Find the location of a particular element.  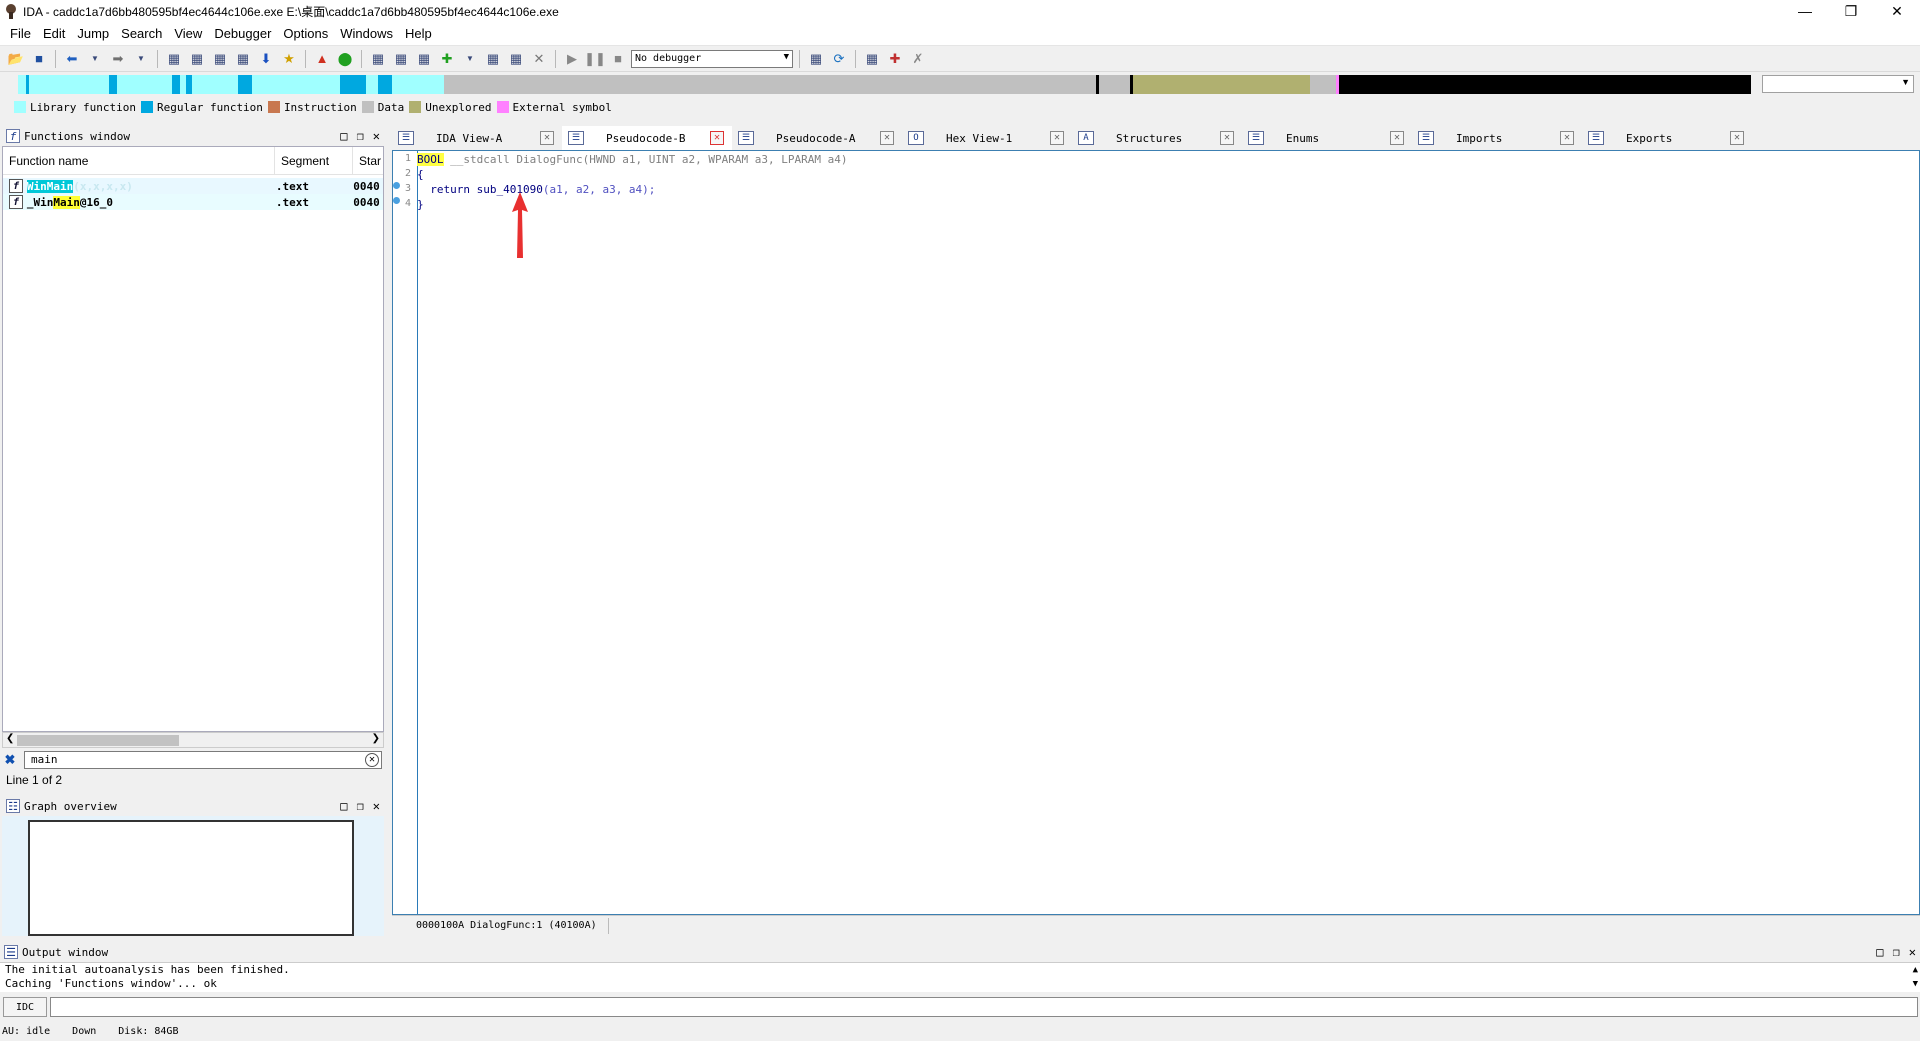

refresh-icon: ⟳ is located at coordinates (839, 59).